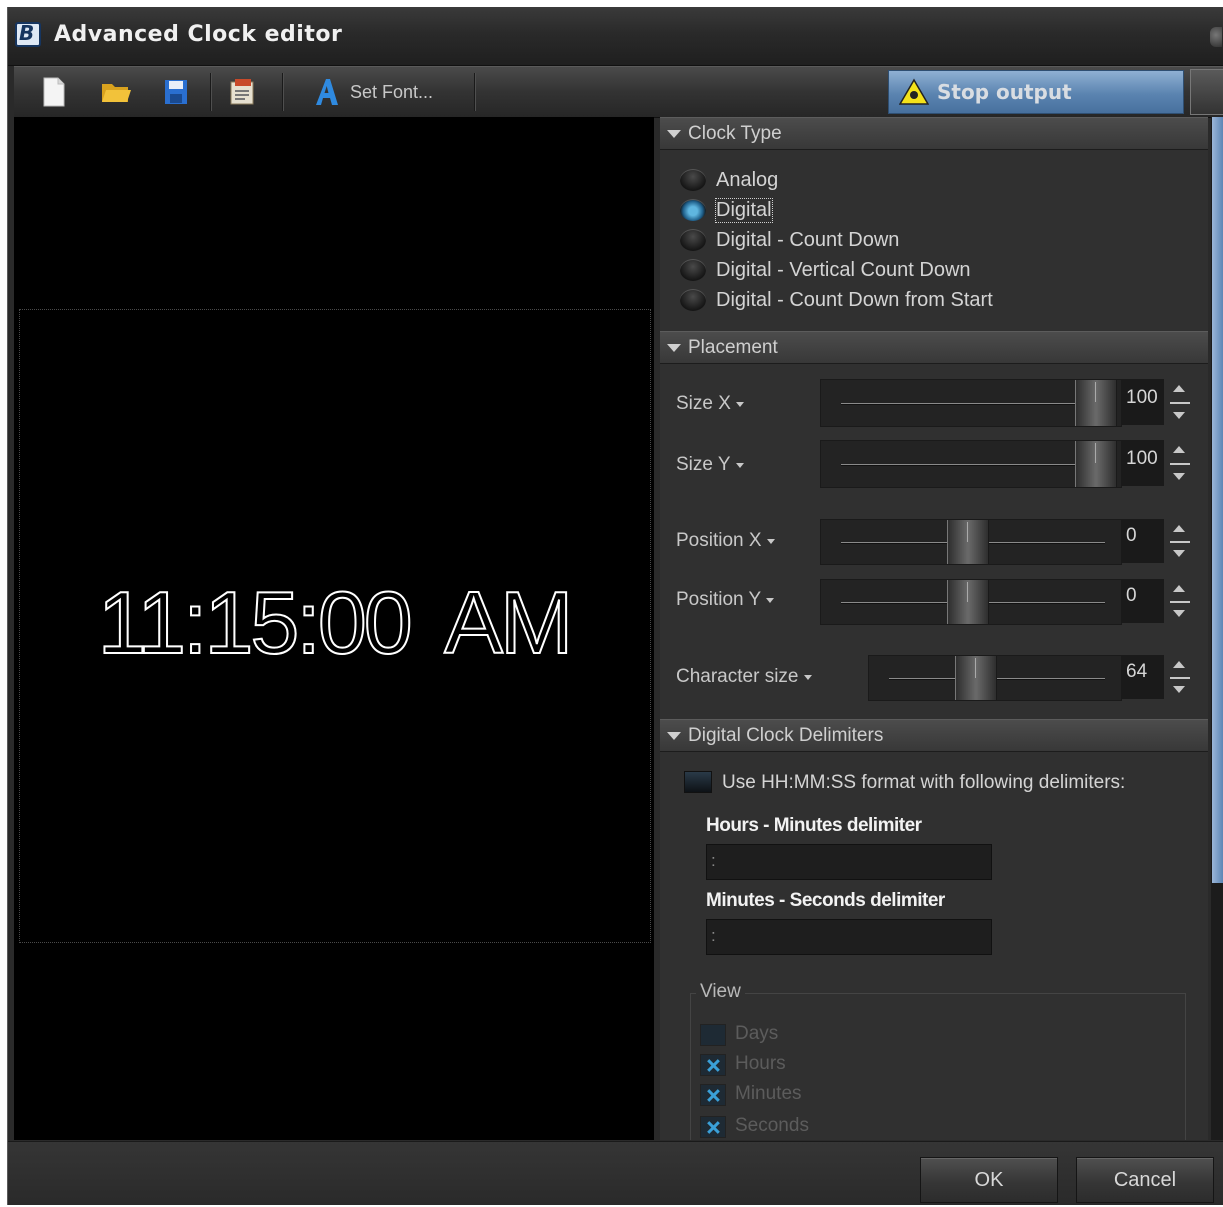  I want to click on size-y-value: 100, so click(1143, 463).